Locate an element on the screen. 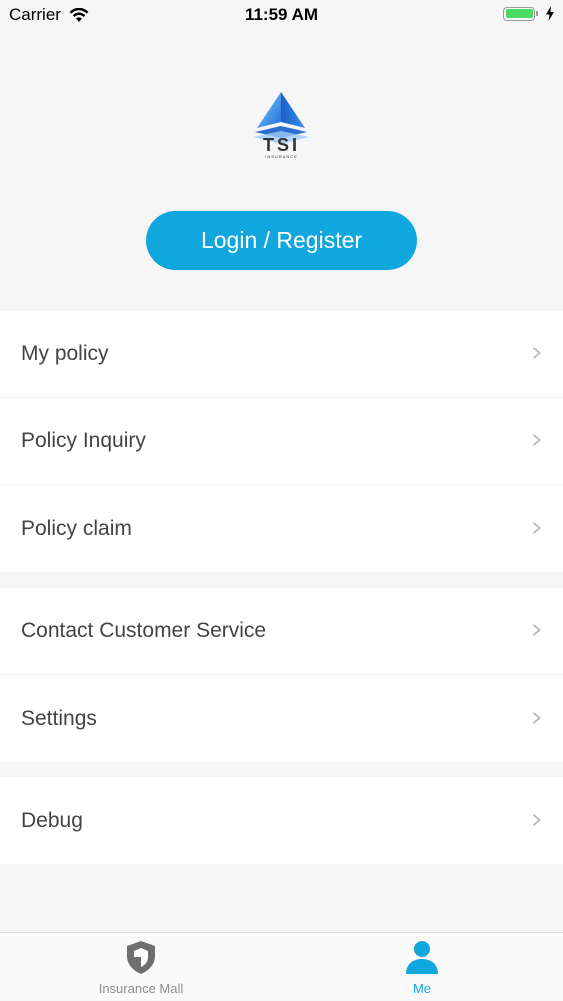 Image resolution: width=563 pixels, height=1001 pixels. menu-item-policy-inquiry: Policy Inquiry is located at coordinates (281, 441).